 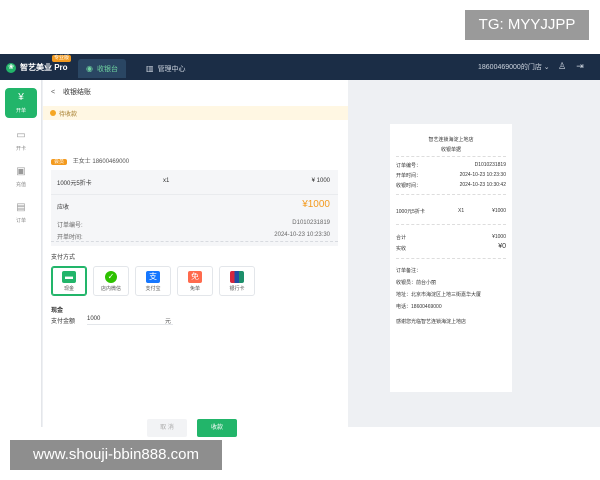 I want to click on pay-option-cash: ▬ 现金, so click(x=69, y=281).